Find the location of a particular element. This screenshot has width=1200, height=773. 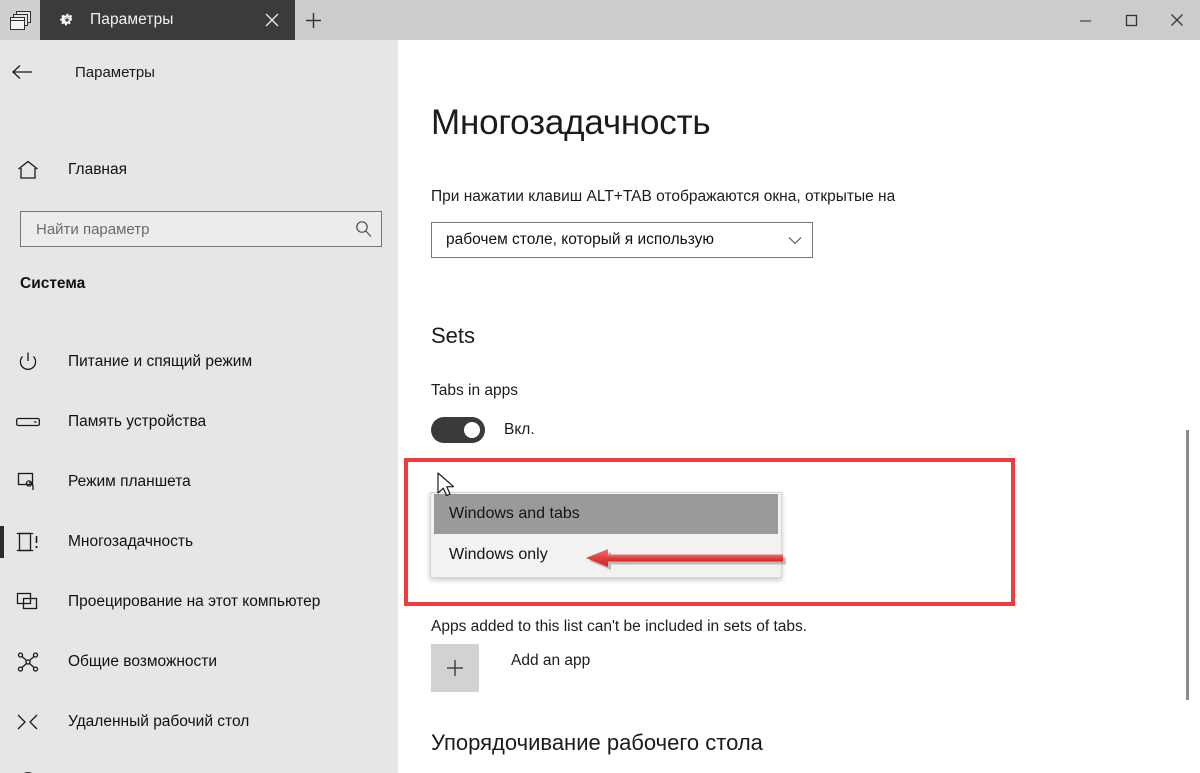

back-navigation: Параметры is located at coordinates (199, 72).